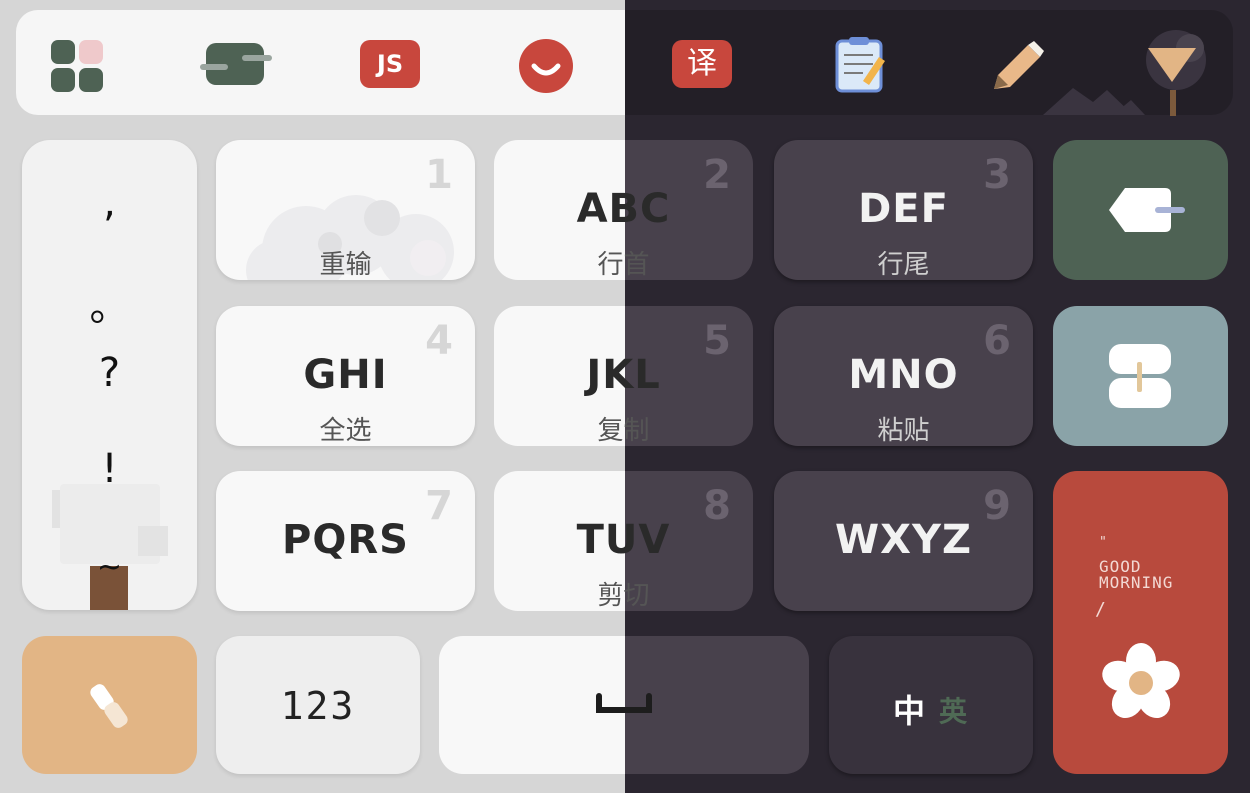  I want to click on pencil-icon, so click(1018, 67).